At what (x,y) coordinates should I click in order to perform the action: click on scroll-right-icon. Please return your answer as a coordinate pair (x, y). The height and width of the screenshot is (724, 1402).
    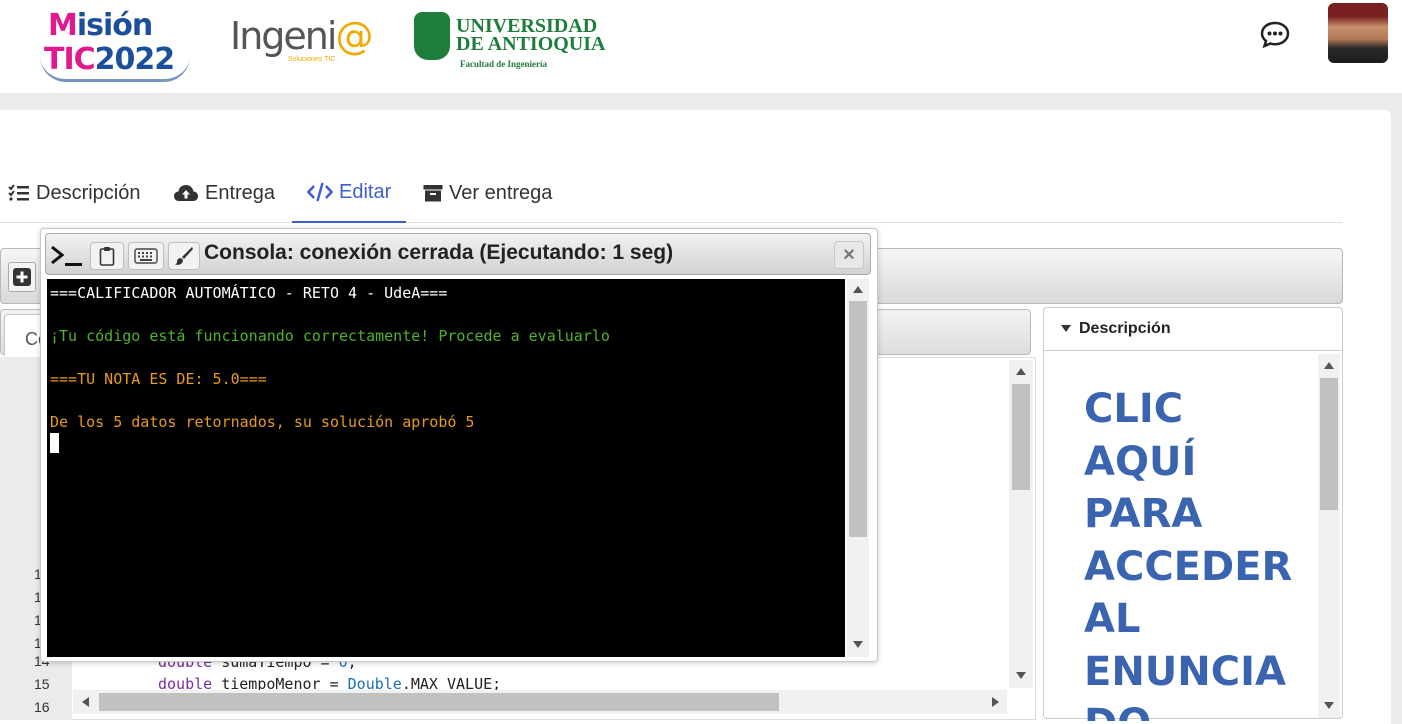
    Looking at the image, I should click on (995, 702).